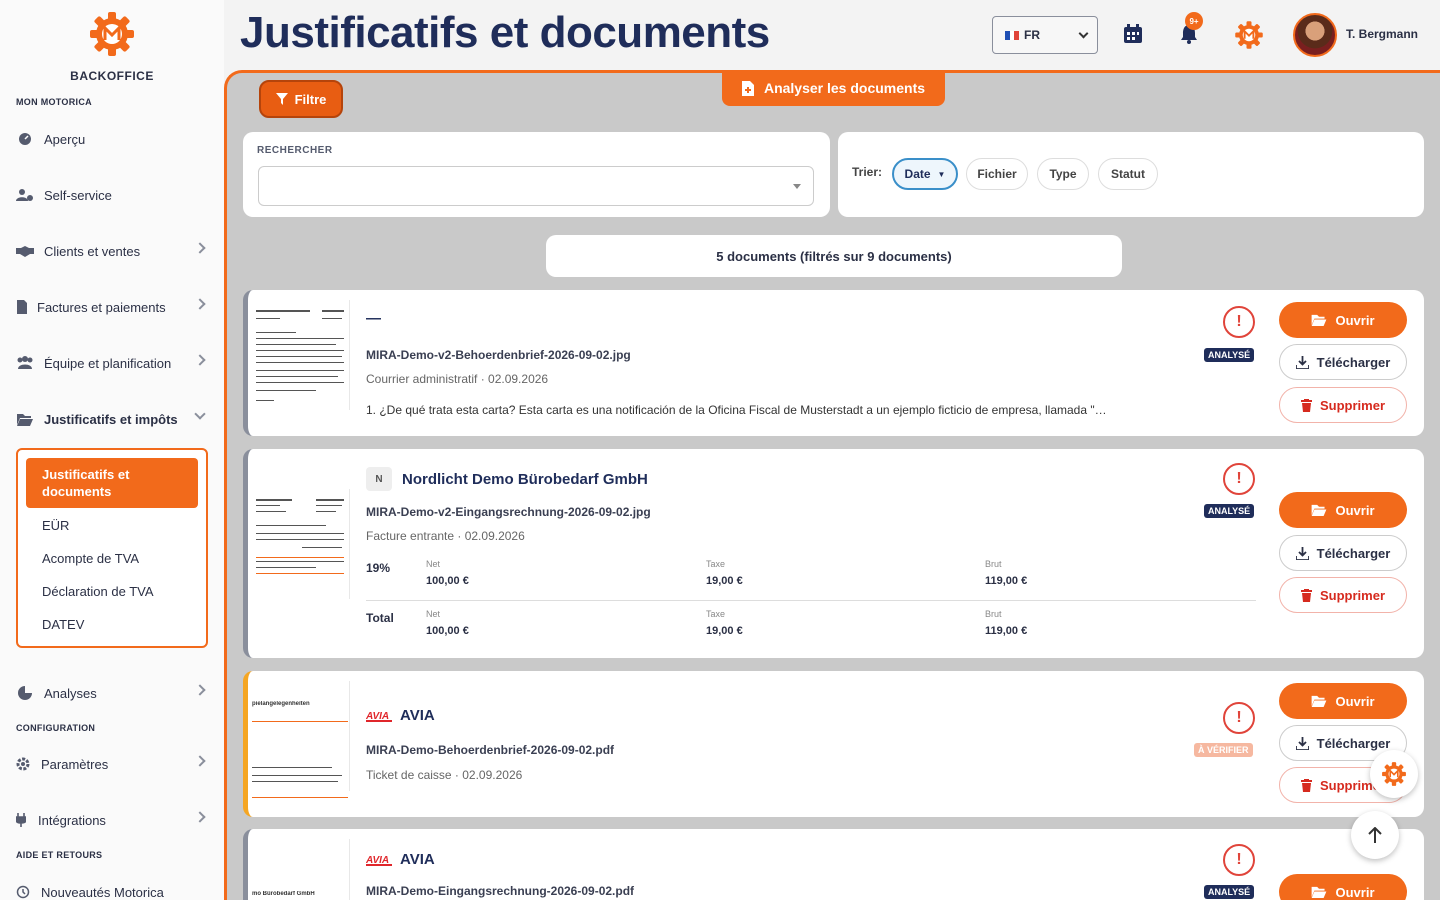 The height and width of the screenshot is (900, 1440). What do you see at coordinates (112, 139) in the screenshot?
I see `sidebar-item-apercu: Aperçu` at bounding box center [112, 139].